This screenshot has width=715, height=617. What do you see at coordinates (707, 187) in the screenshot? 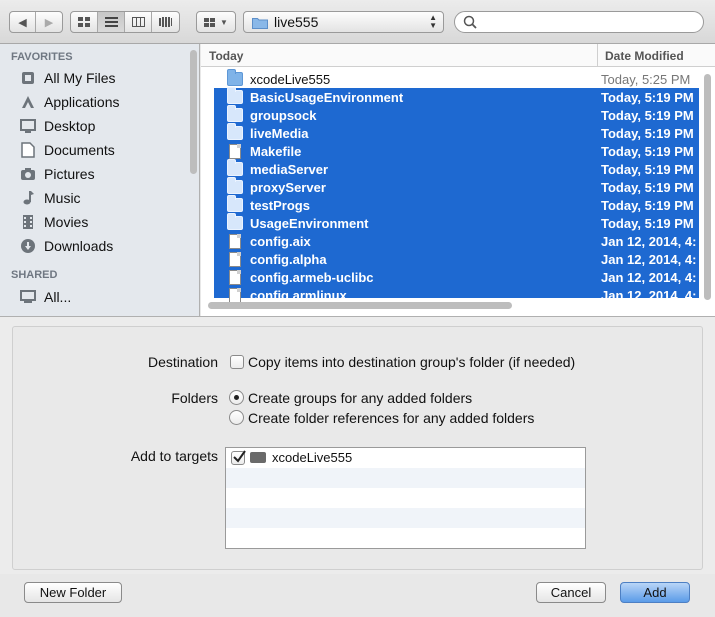
I see `file-list-vertical-scrollbar` at bounding box center [707, 187].